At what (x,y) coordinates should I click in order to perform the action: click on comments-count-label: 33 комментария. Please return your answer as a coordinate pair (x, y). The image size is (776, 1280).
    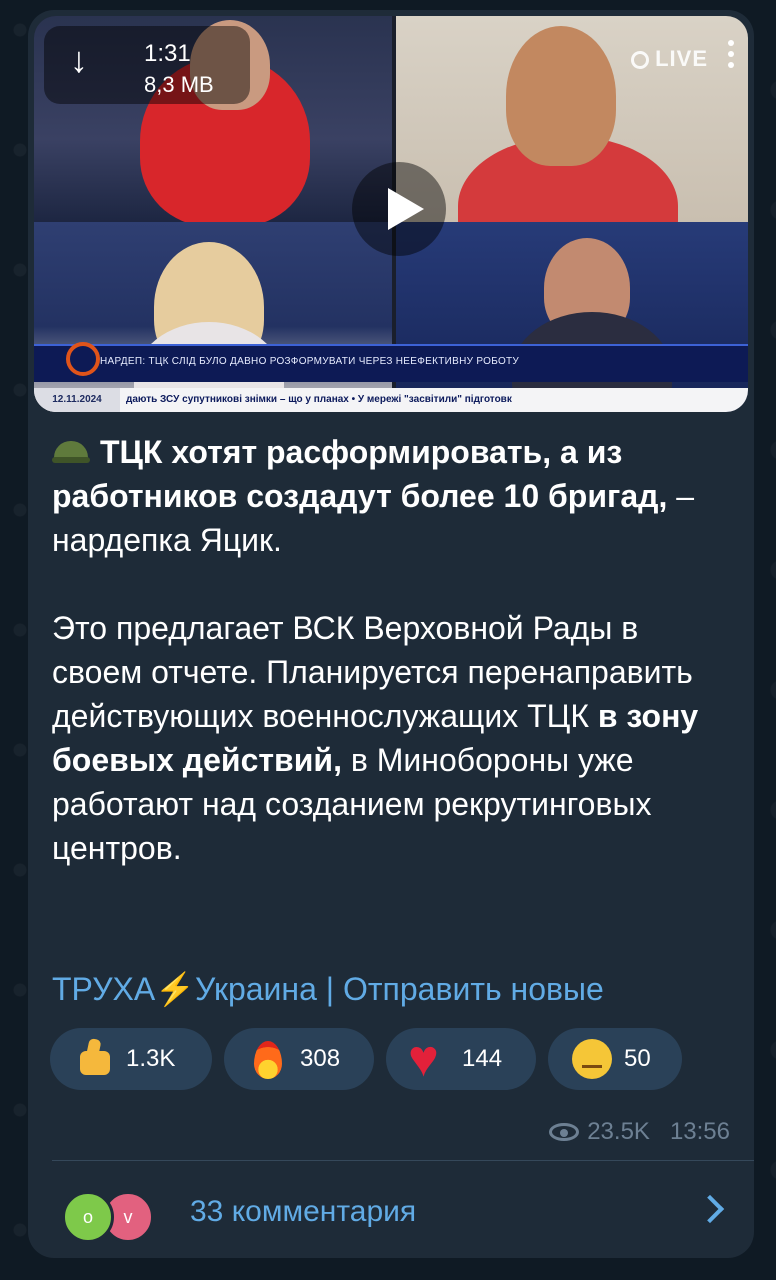
    Looking at the image, I should click on (303, 1211).